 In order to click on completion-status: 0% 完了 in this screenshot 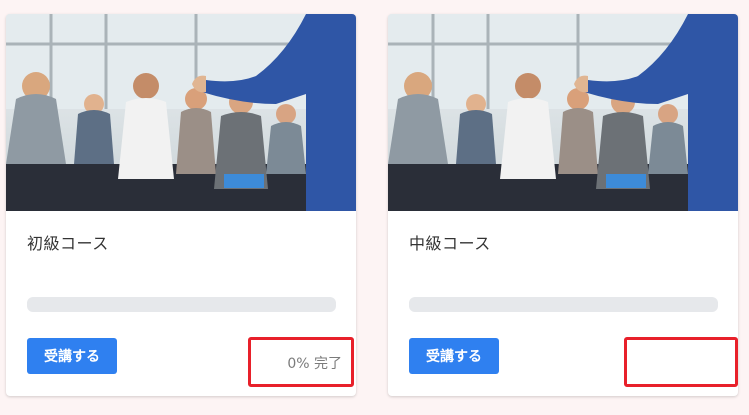, I will do `click(314, 364)`.